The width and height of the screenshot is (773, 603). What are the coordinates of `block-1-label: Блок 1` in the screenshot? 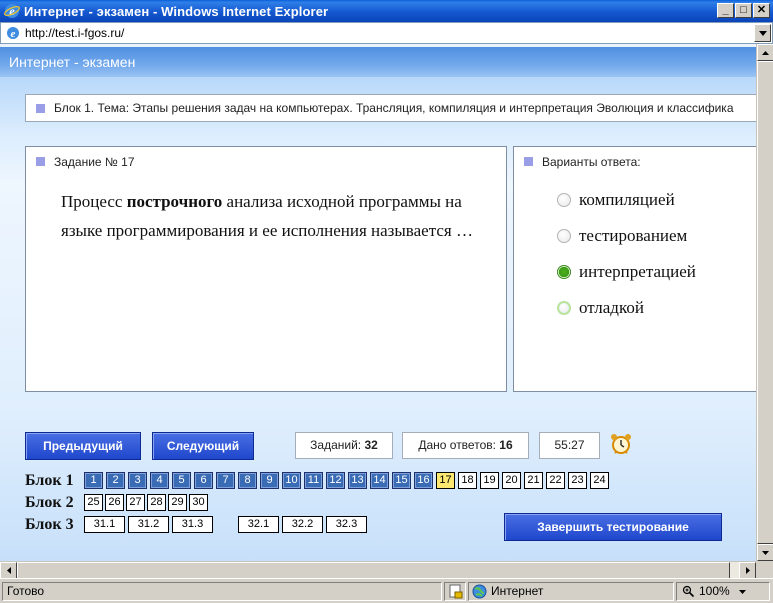 It's located at (49, 480).